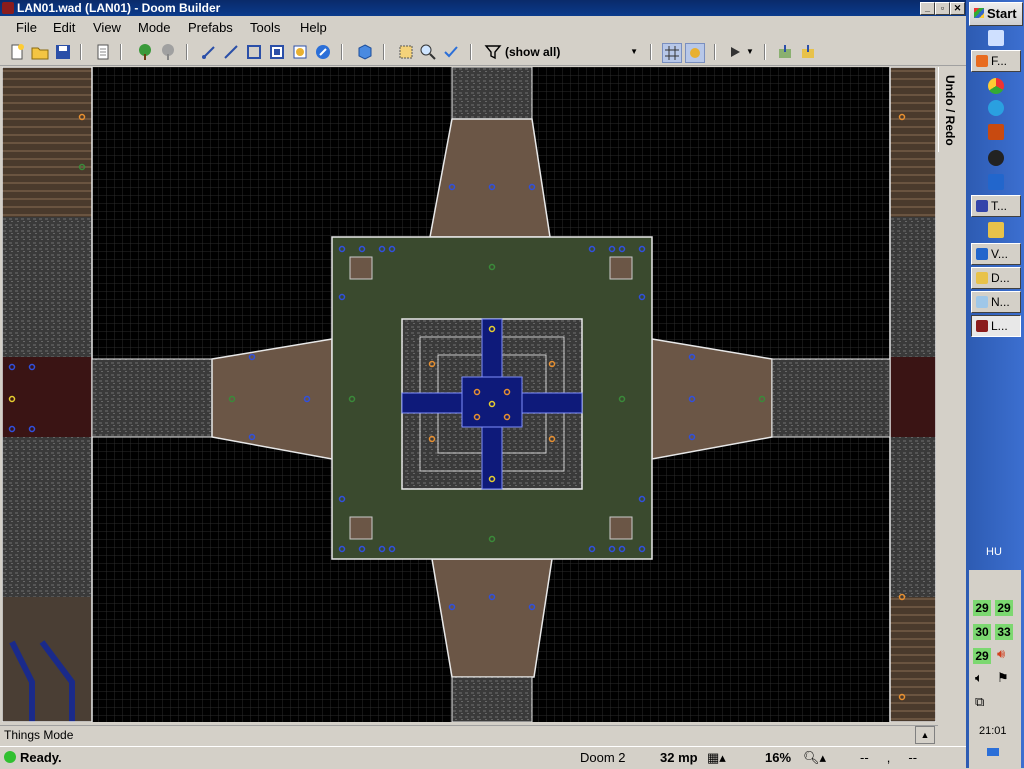 The image size is (1024, 769). Describe the element at coordinates (572, 52) in the screenshot. I see `things-filter-select: (show all) ▼` at that location.